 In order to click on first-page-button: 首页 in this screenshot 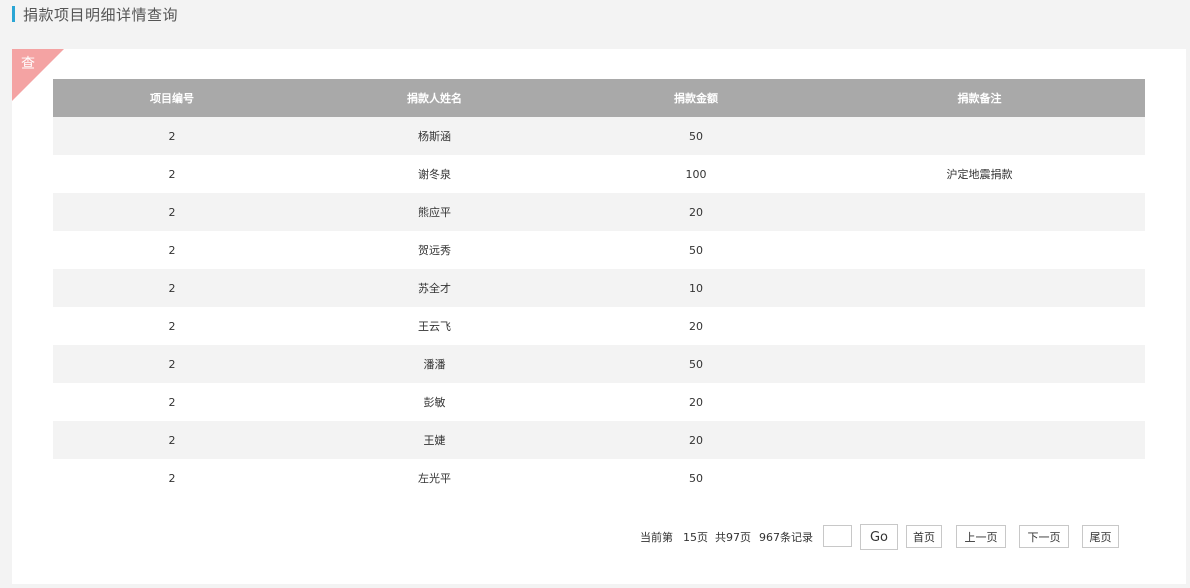, I will do `click(924, 536)`.